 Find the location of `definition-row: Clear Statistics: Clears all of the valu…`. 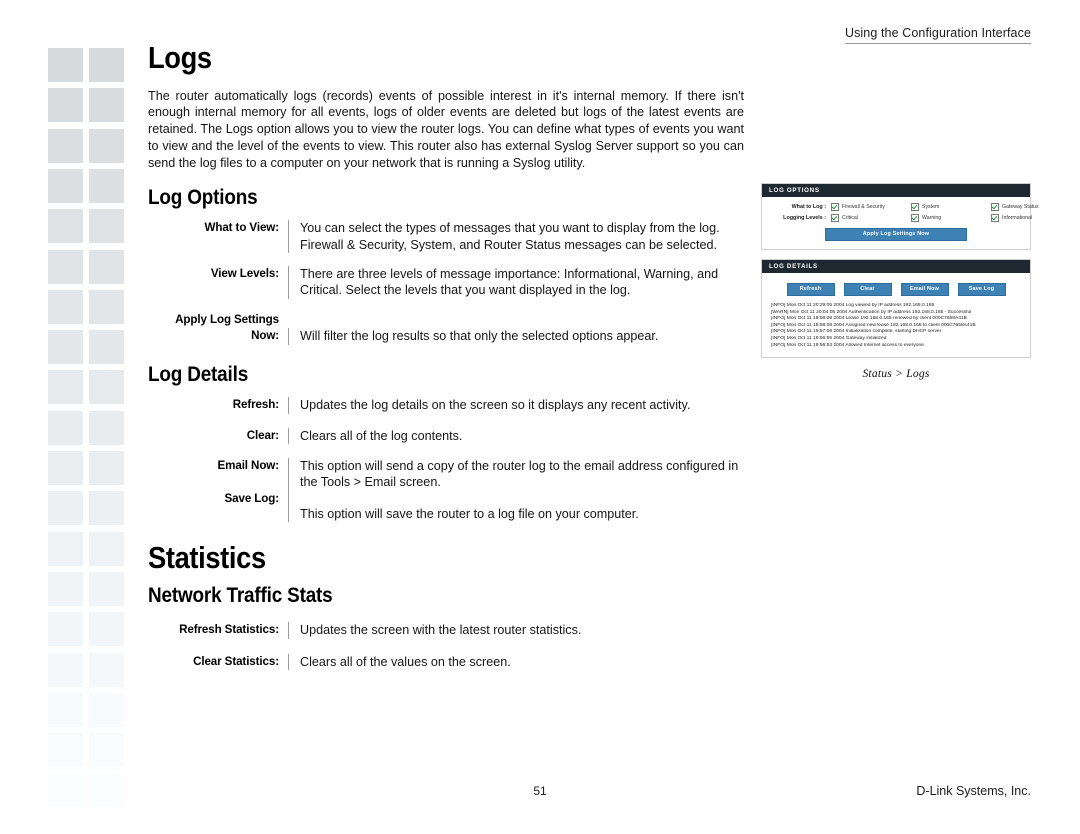

definition-row: Clear Statistics: Clears all of the valu… is located at coordinates (446, 662).